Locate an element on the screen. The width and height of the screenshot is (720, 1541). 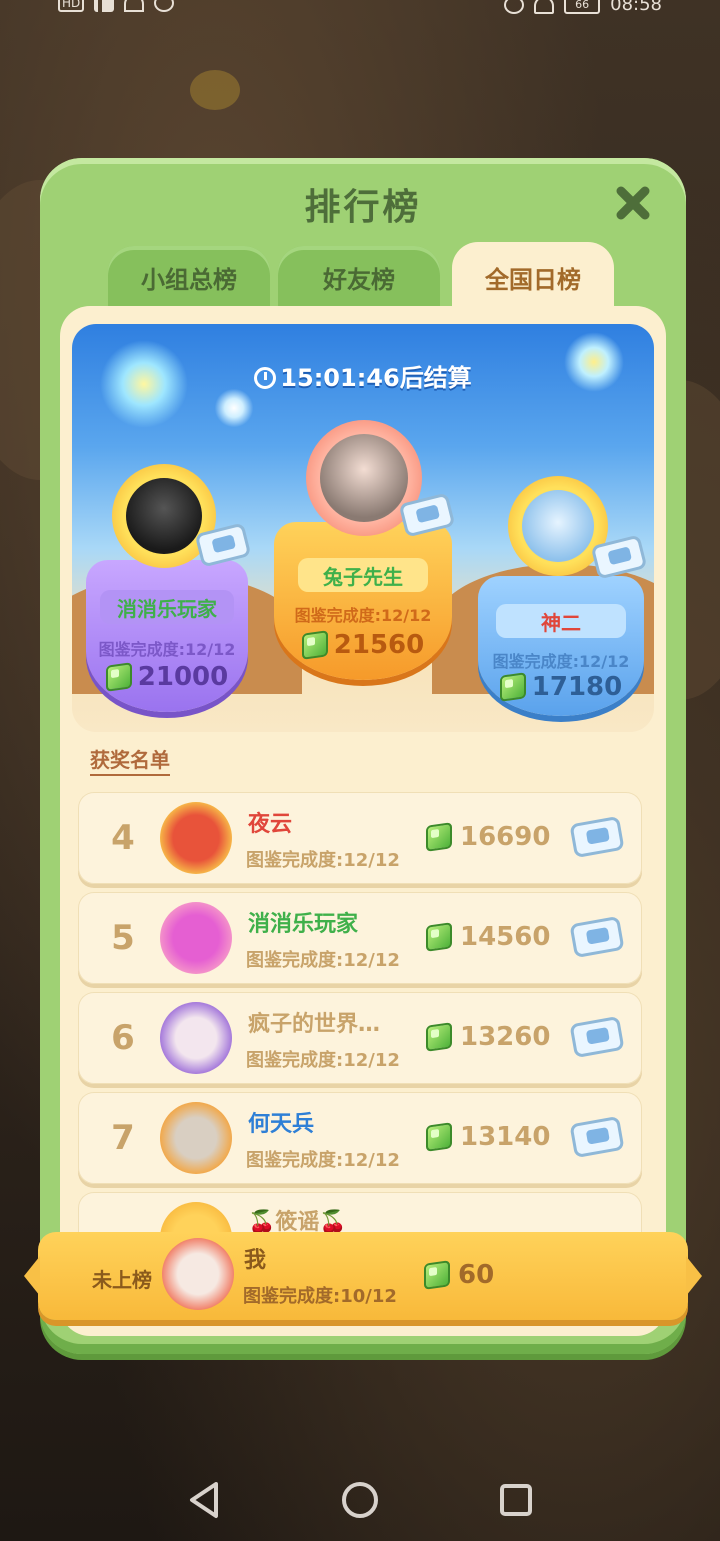
clock-icon is located at coordinates (265, 378).